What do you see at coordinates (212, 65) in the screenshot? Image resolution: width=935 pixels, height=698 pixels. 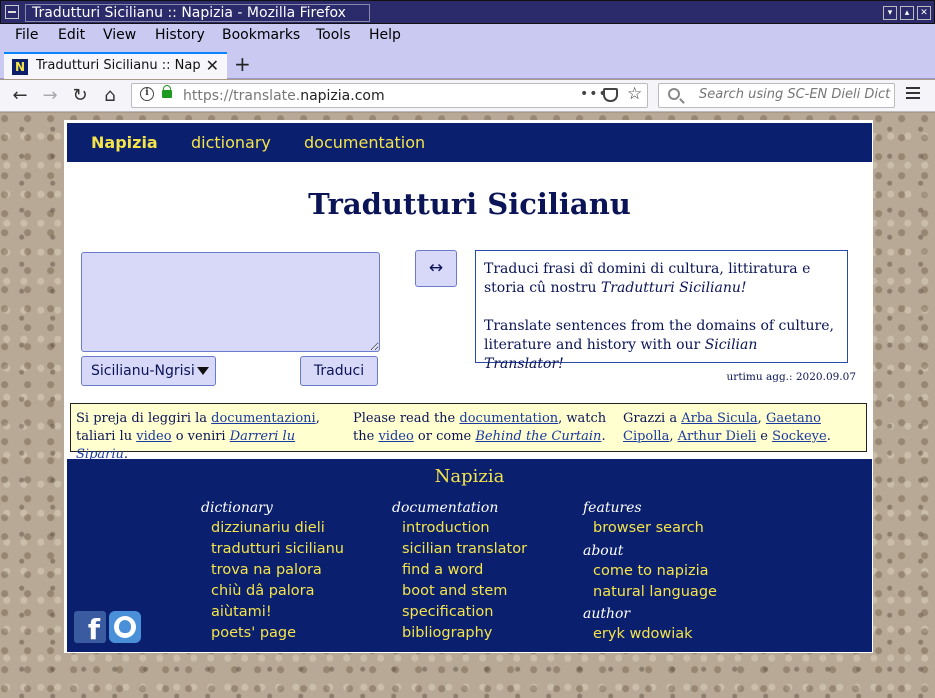 I see `close-tab-icon: ✕` at bounding box center [212, 65].